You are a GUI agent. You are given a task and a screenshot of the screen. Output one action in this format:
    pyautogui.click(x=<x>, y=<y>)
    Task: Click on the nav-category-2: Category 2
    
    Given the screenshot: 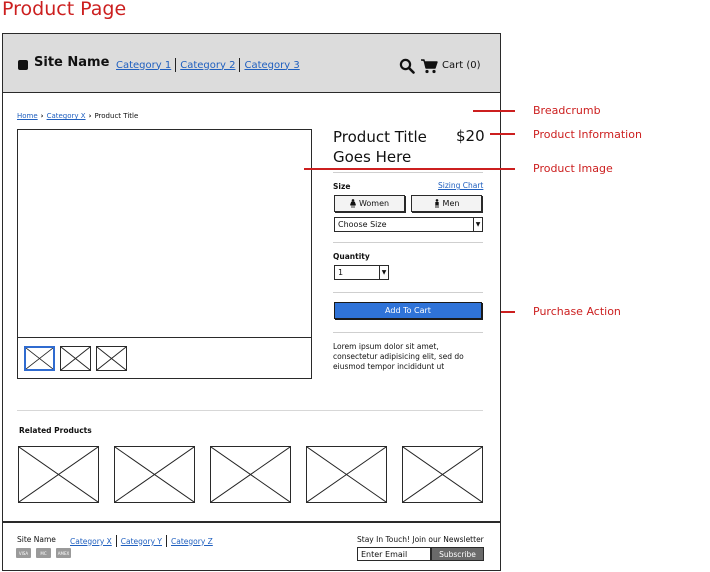 What is the action you would take?
    pyautogui.click(x=207, y=65)
    